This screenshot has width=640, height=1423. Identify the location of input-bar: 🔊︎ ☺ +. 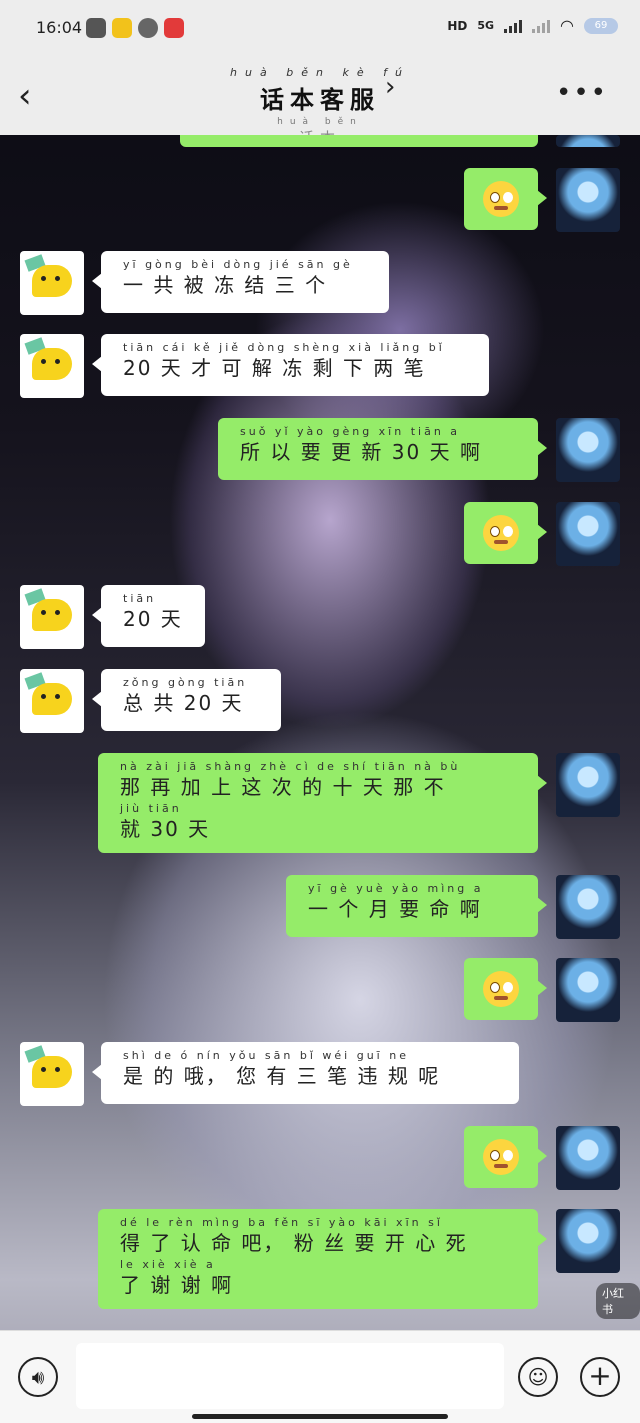
(320, 1376).